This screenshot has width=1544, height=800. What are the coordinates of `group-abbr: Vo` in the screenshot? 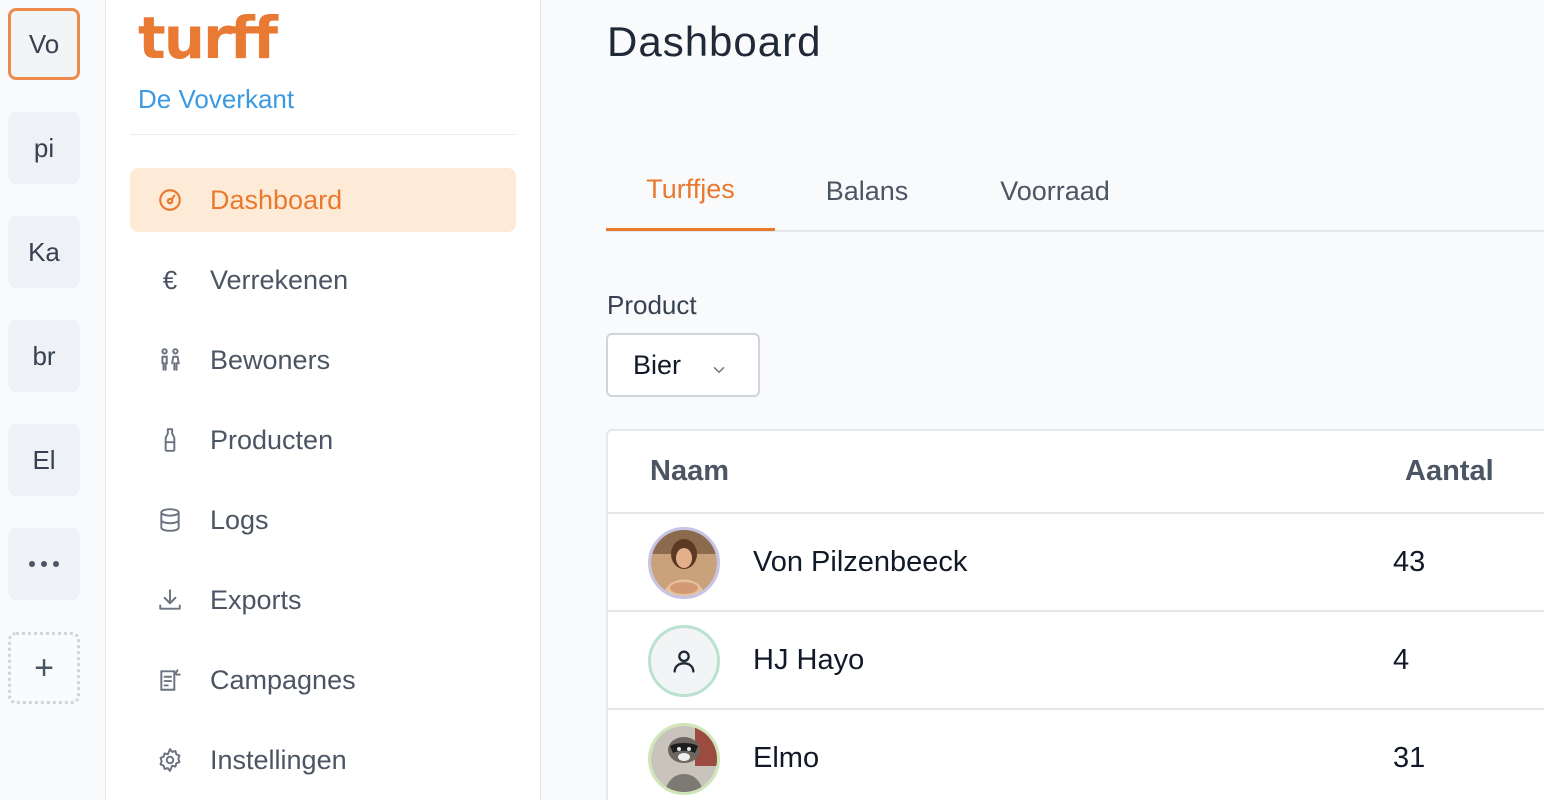 It's located at (44, 43).